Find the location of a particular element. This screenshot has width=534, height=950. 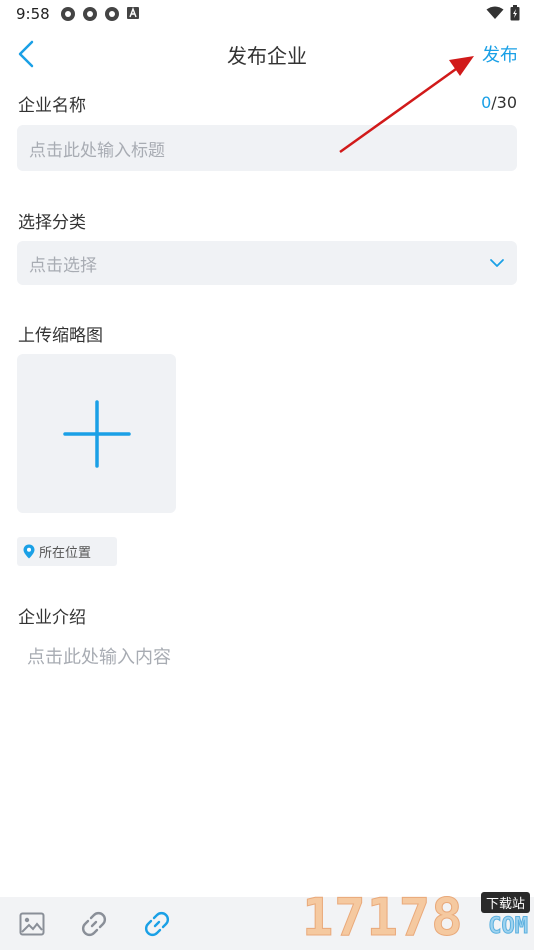

intro-label: 企业介绍 is located at coordinates (52, 618).